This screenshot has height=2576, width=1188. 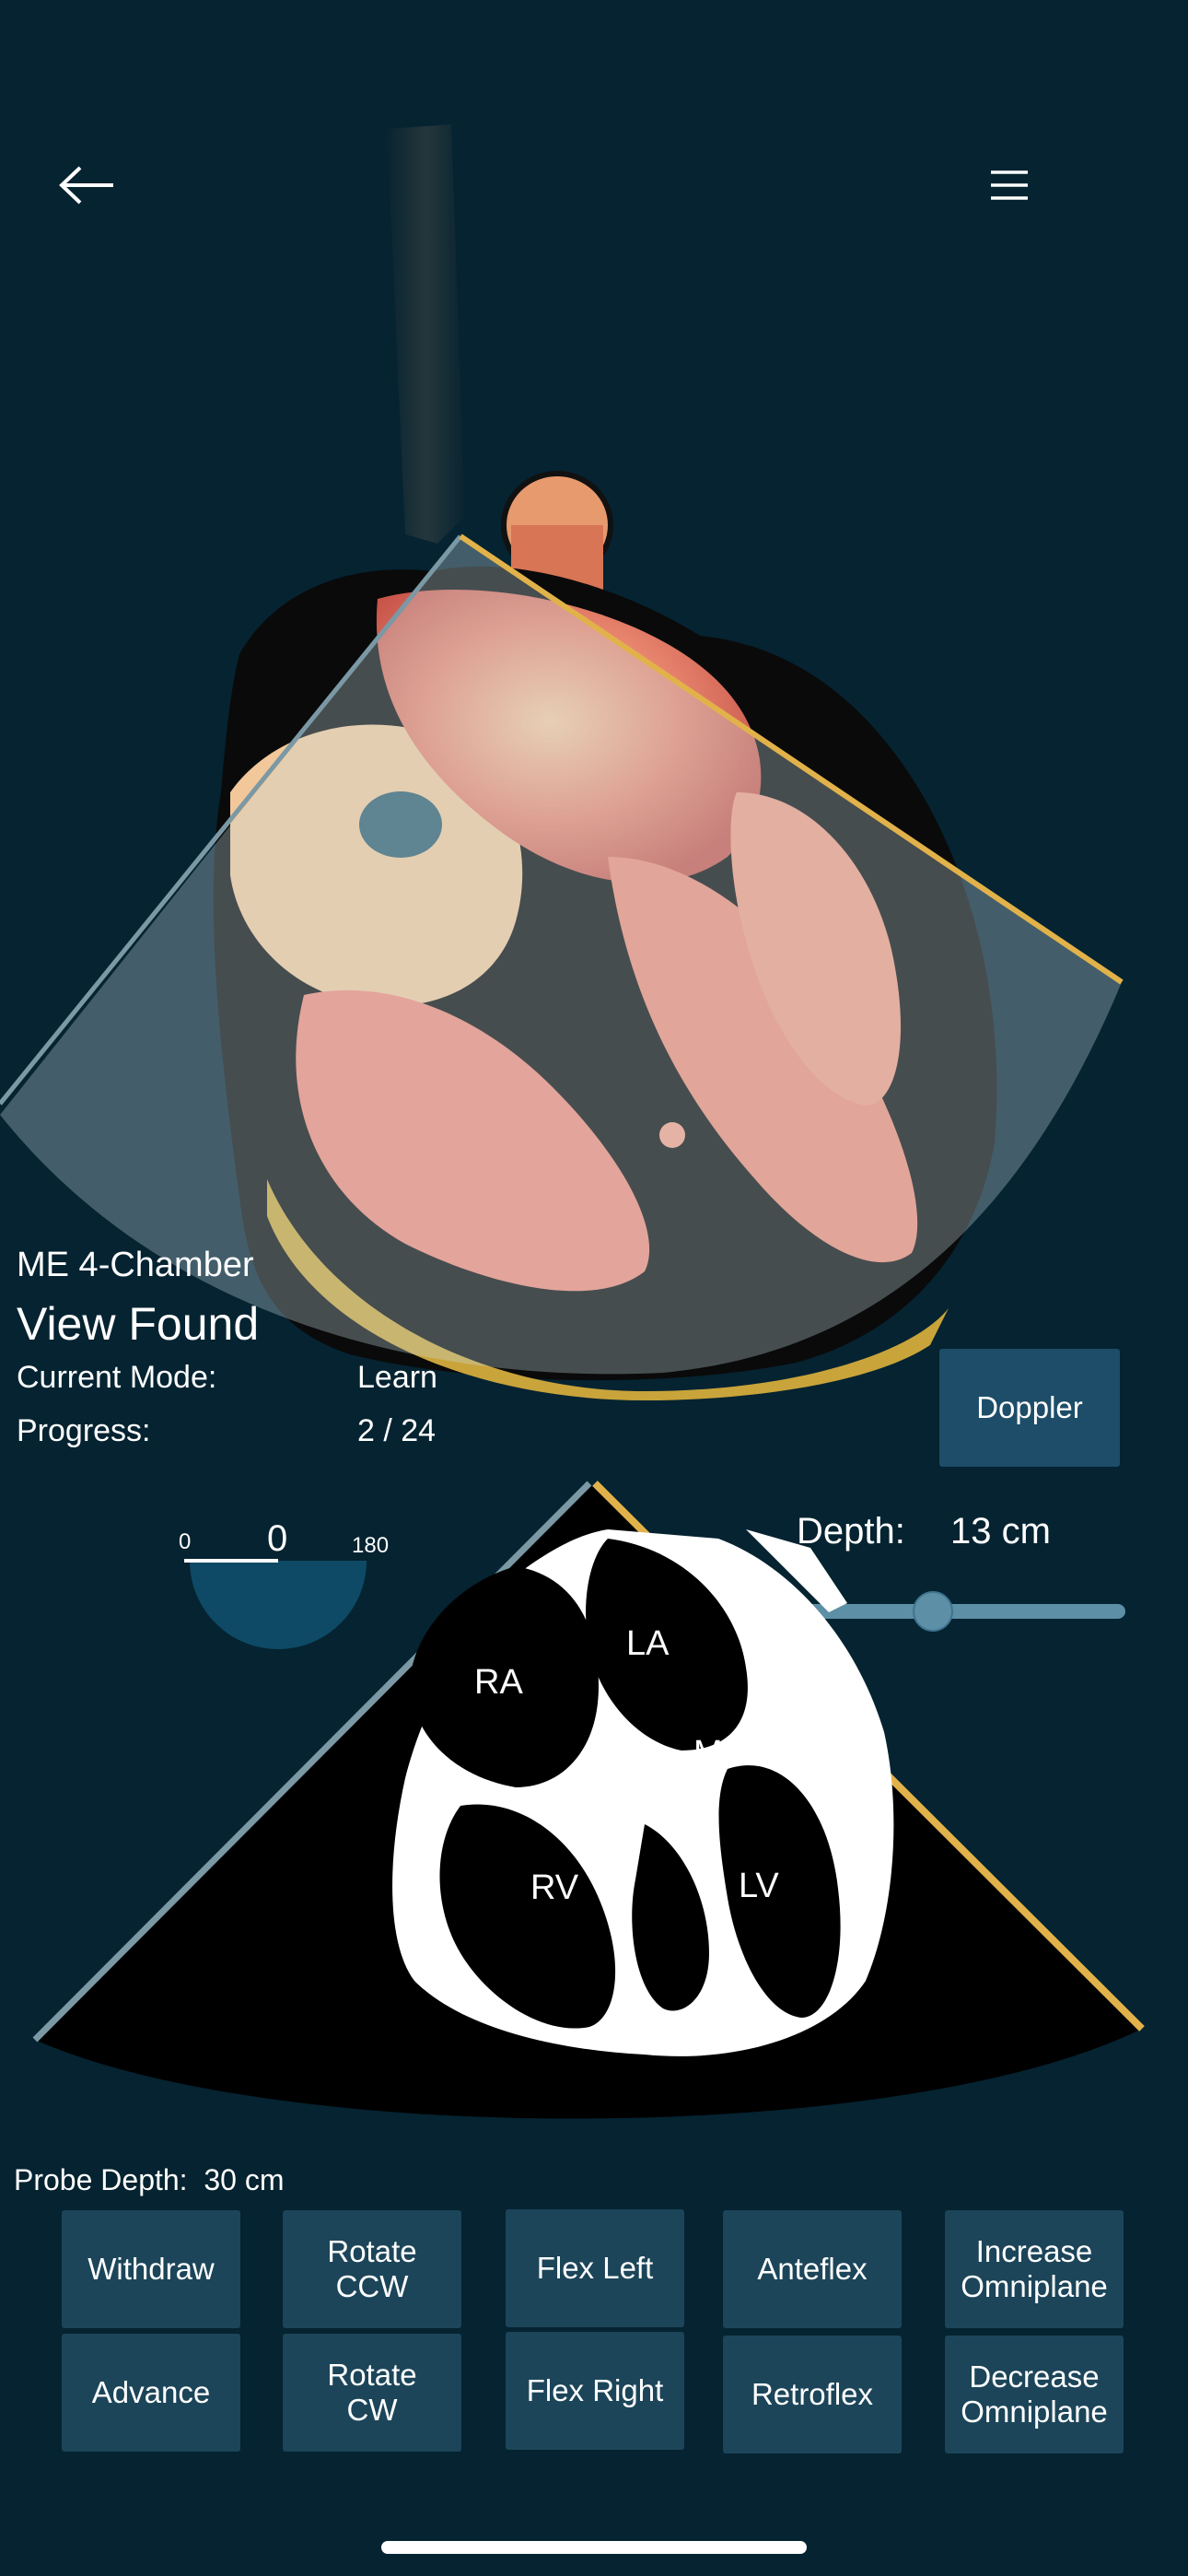 I want to click on mode-label: Current Mode:, so click(x=117, y=1377).